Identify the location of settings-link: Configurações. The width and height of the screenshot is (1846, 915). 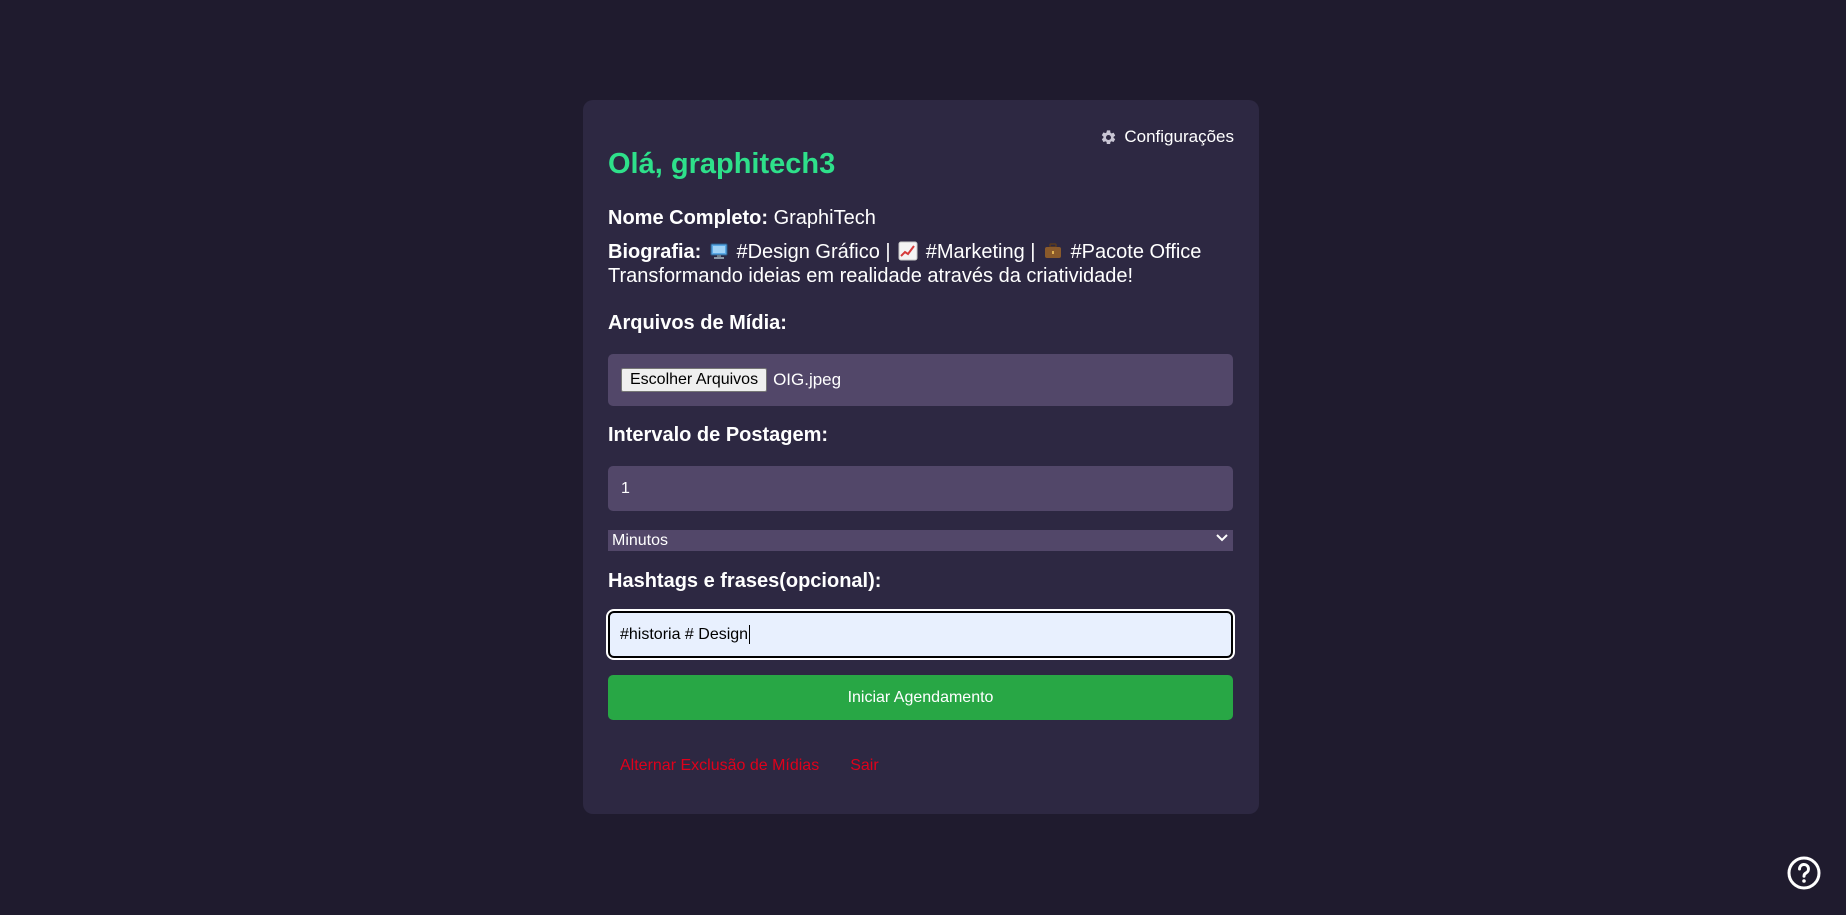
(1167, 137).